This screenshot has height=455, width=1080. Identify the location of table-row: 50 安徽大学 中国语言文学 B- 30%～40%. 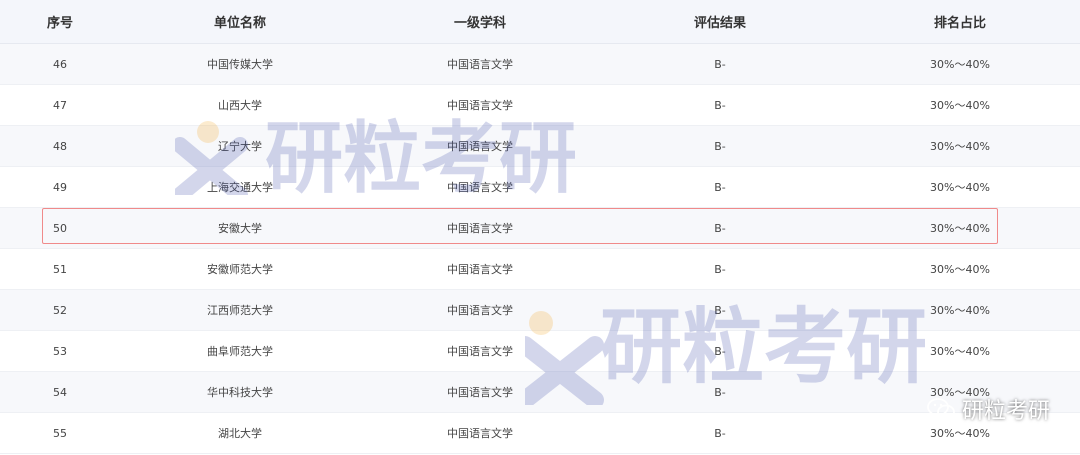
(540, 228).